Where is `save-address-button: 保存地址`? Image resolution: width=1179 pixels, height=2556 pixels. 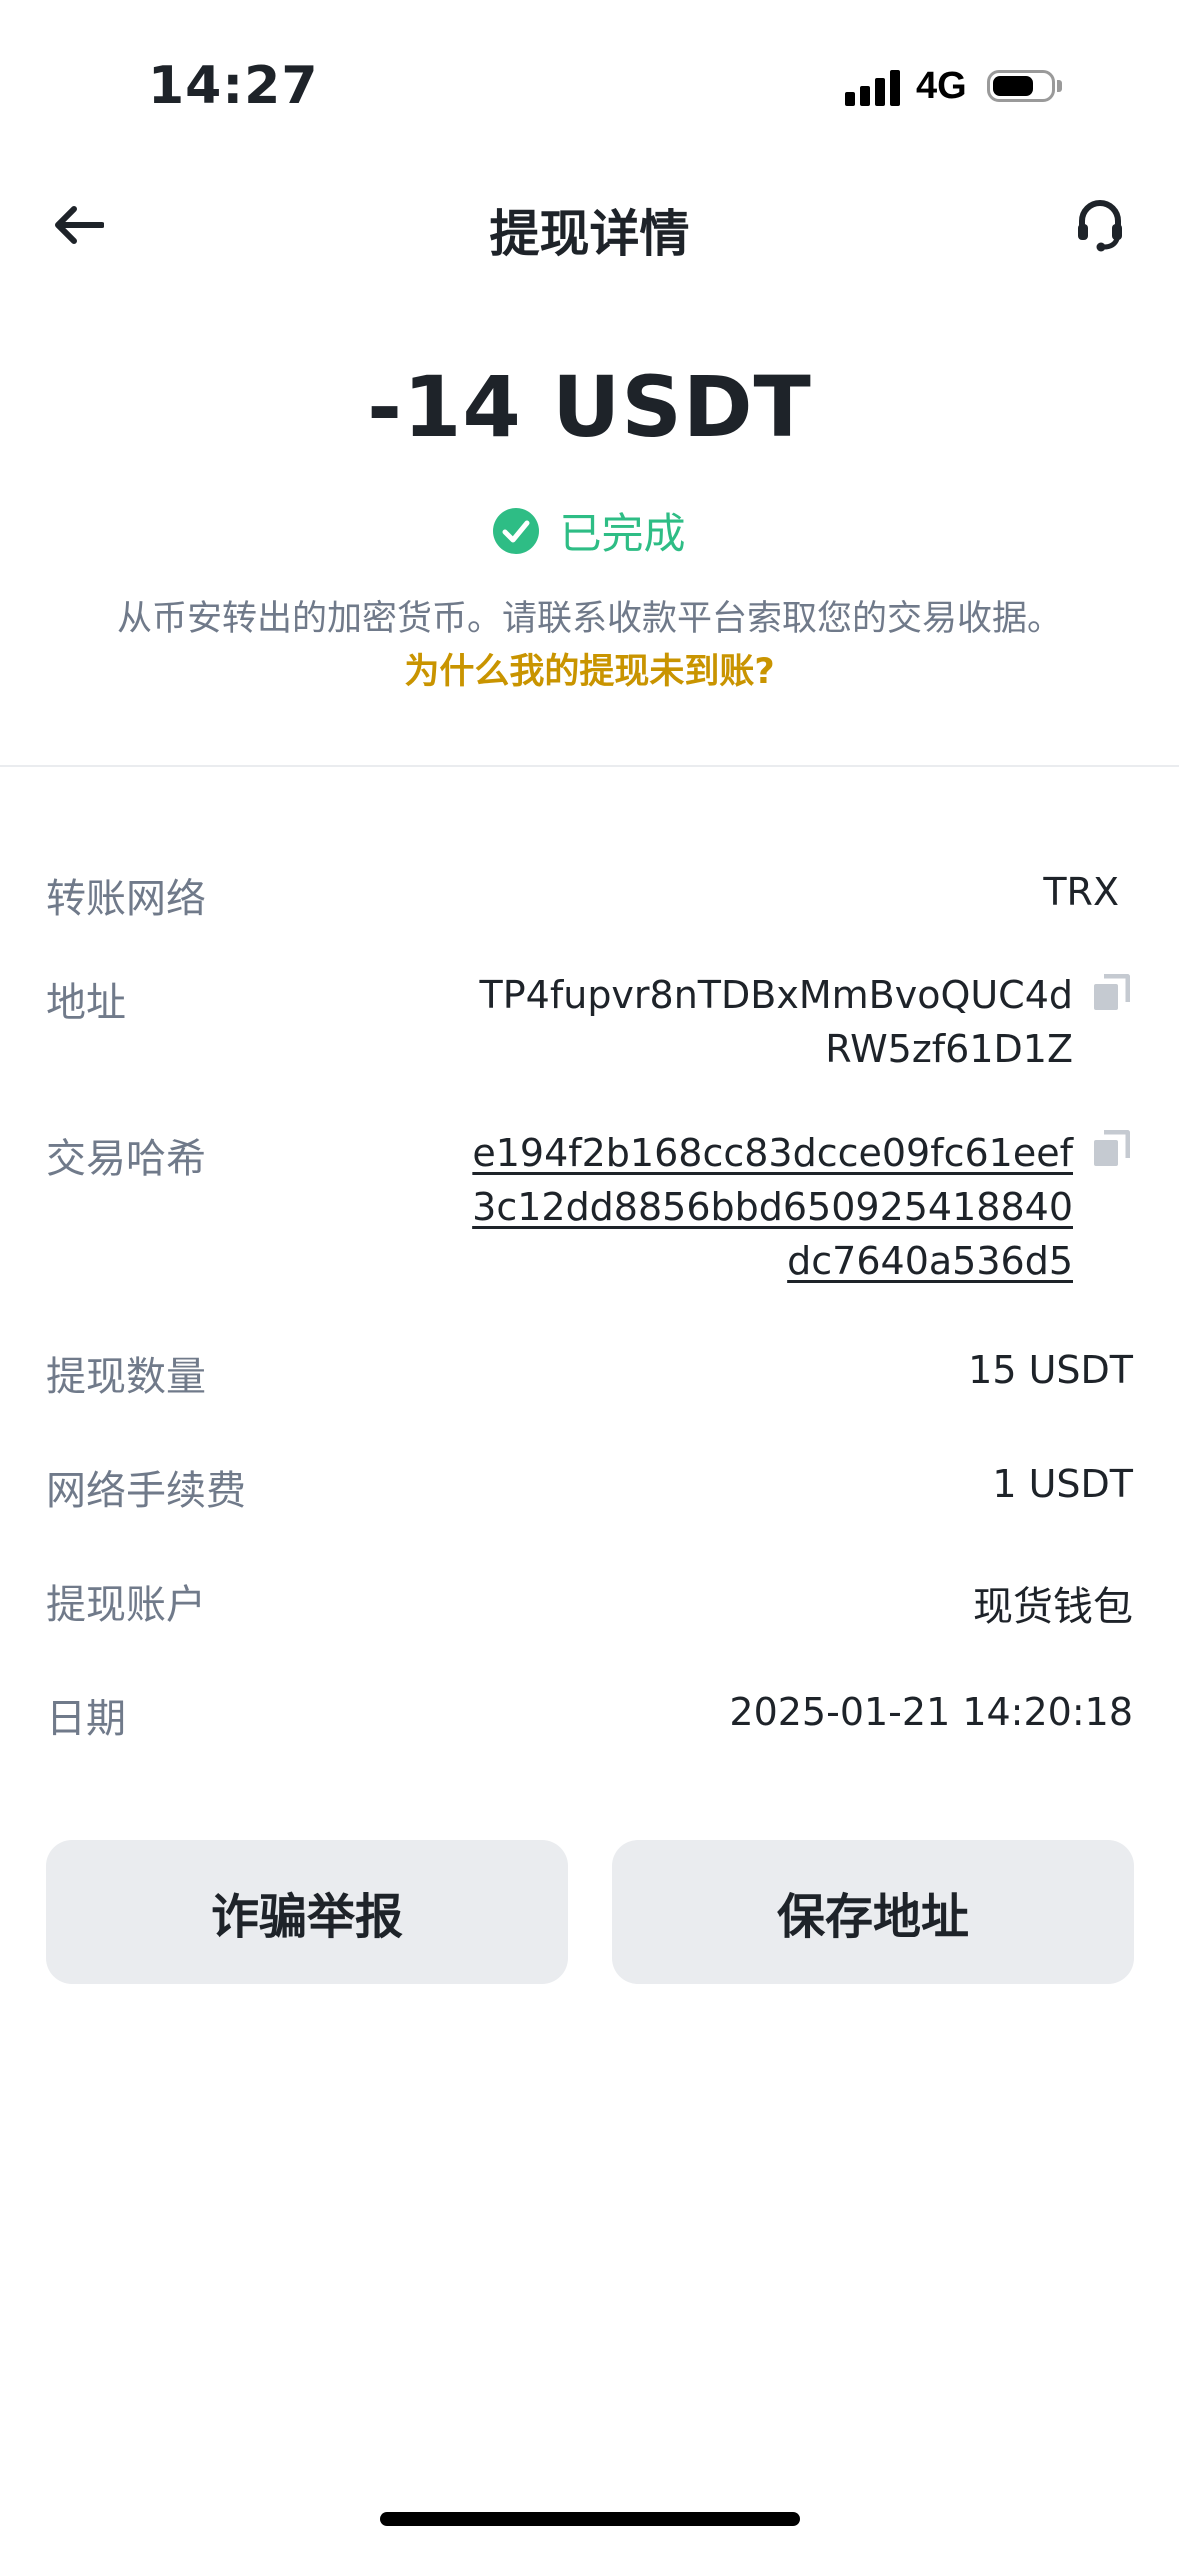
save-address-button: 保存地址 is located at coordinates (873, 1912).